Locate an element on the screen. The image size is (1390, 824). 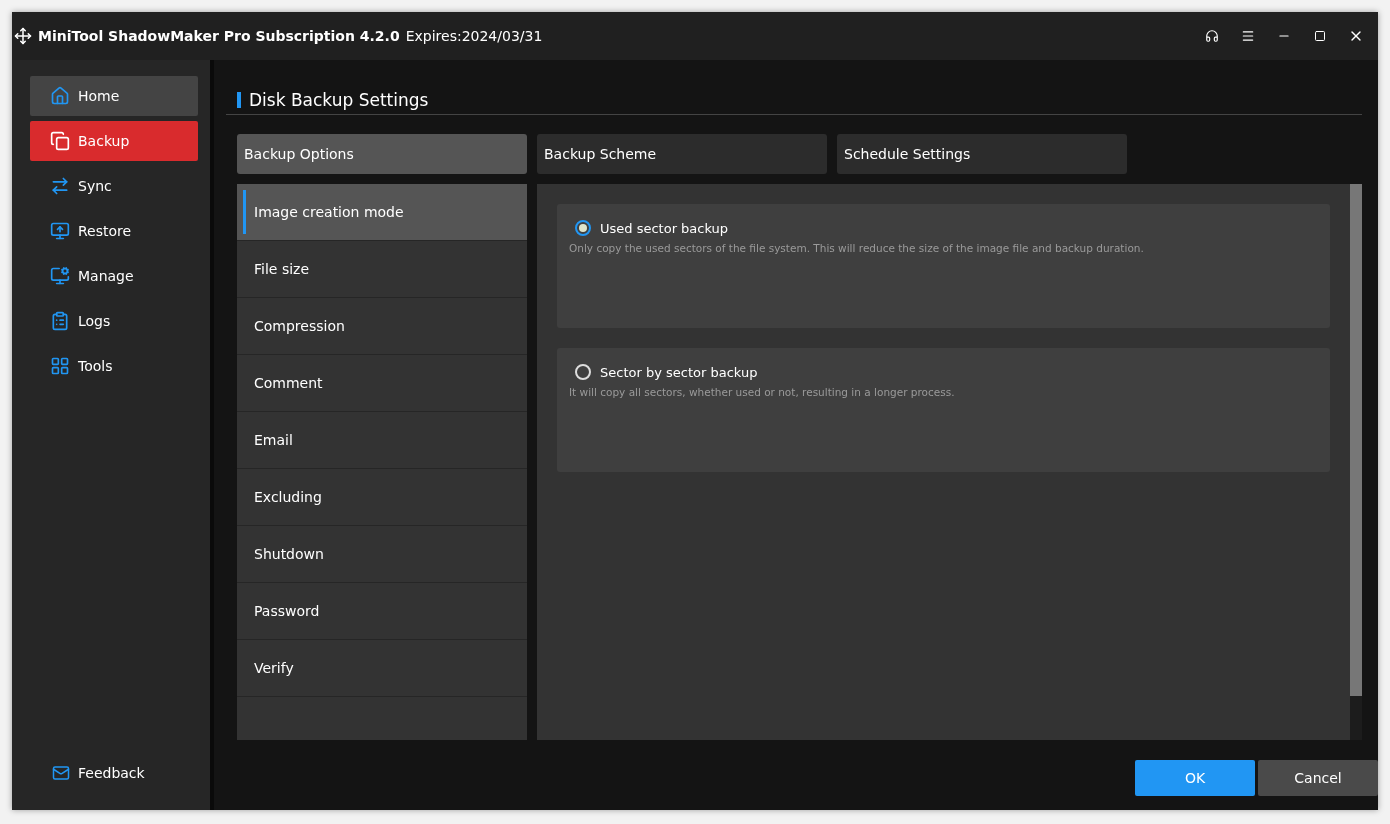
menu-icon is located at coordinates (1248, 36).